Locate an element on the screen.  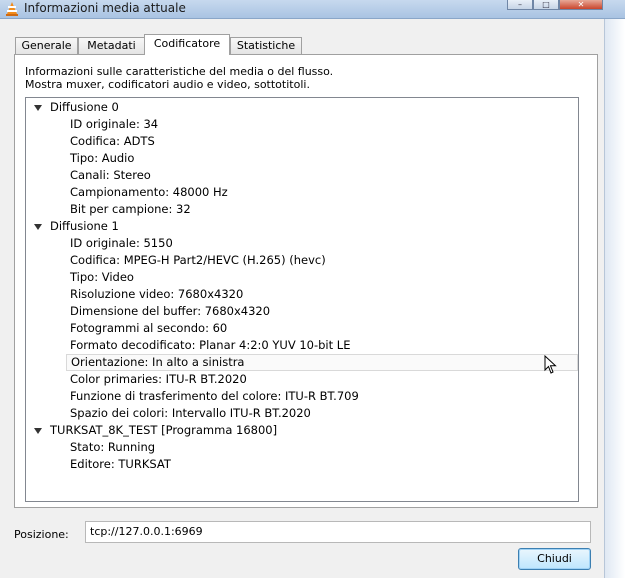
tree-node-stream-0: Diffusione 0 is located at coordinates (301, 107).